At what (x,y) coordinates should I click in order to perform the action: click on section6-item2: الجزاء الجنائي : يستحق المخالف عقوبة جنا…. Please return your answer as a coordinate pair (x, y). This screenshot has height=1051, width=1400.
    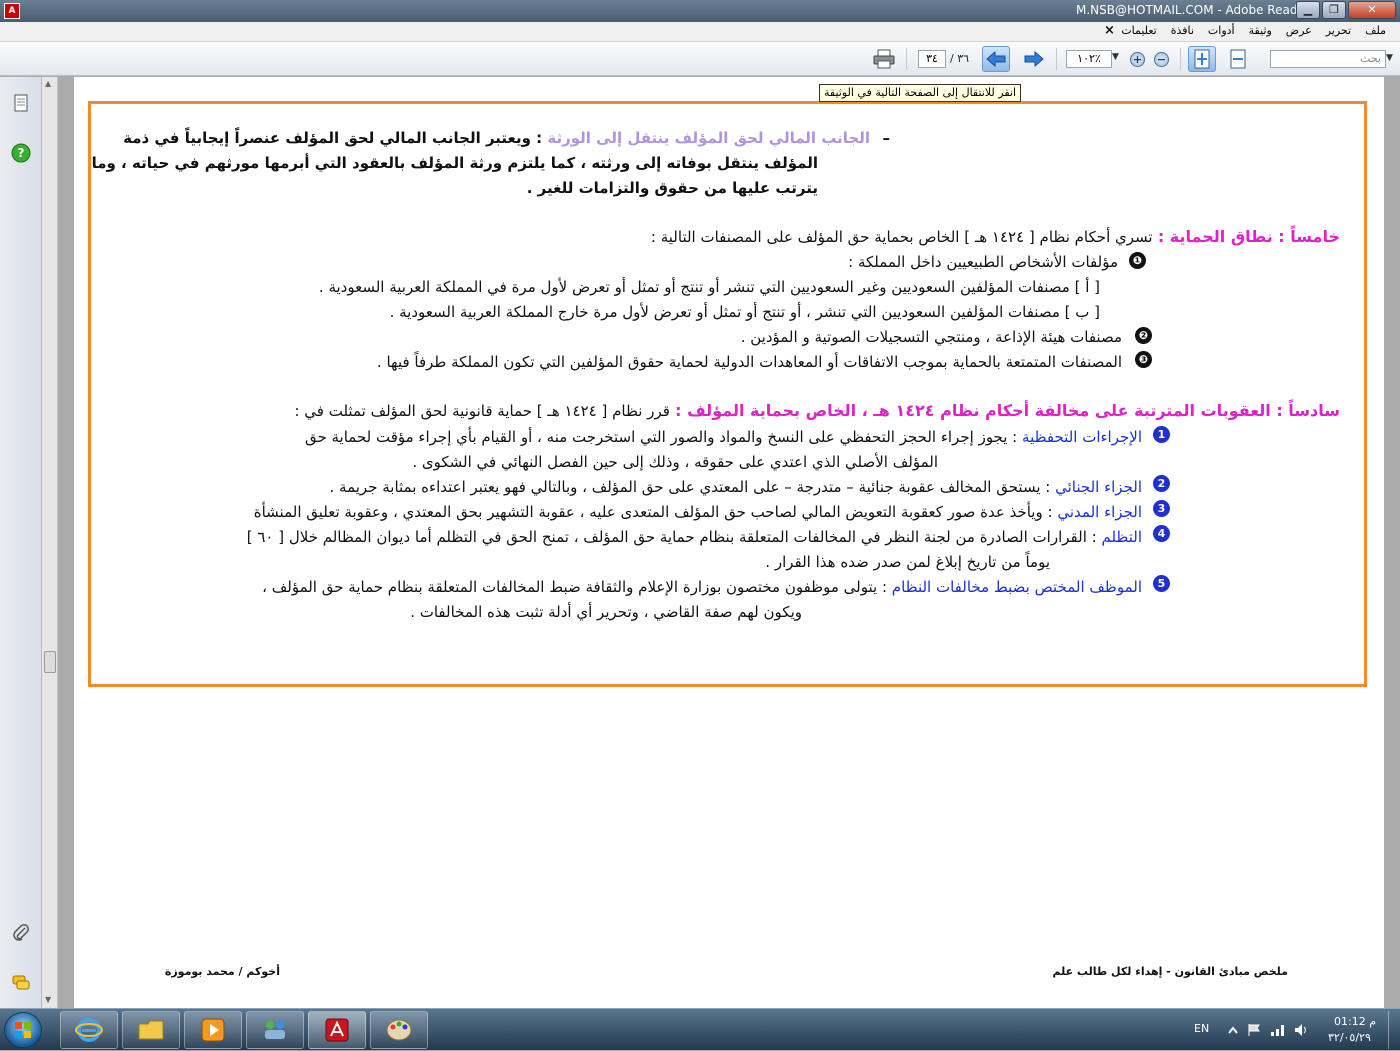
    Looking at the image, I should click on (736, 487).